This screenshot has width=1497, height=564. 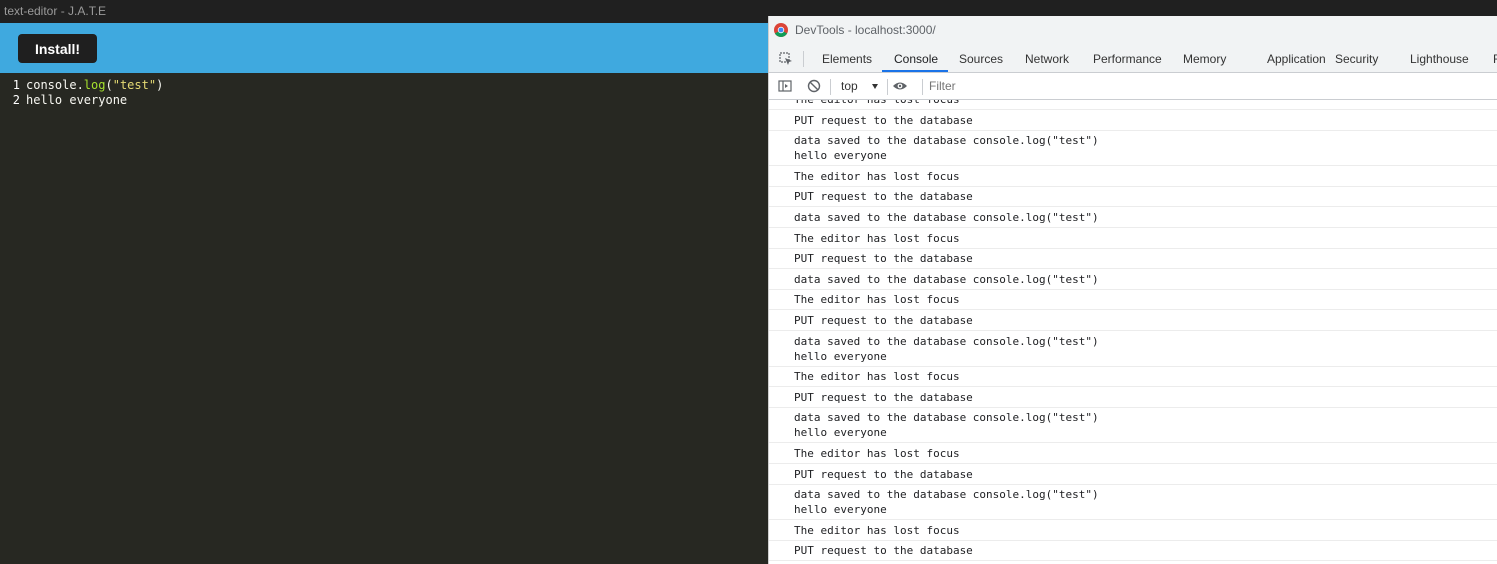 I want to click on line-code: hello everyone, so click(x=76, y=100).